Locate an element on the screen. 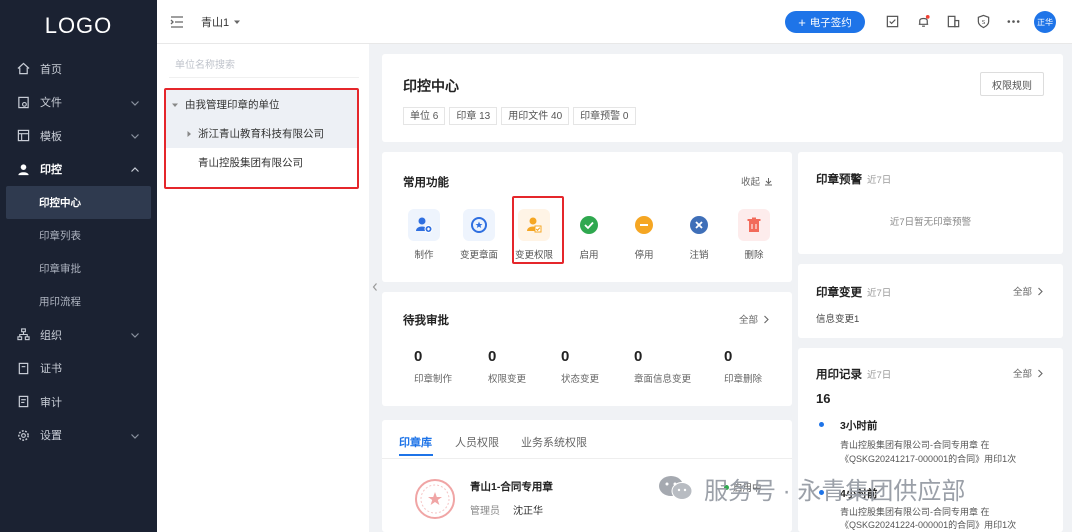 This screenshot has height=532, width=1072. func-change-face: 变更章面 is located at coordinates (479, 235).